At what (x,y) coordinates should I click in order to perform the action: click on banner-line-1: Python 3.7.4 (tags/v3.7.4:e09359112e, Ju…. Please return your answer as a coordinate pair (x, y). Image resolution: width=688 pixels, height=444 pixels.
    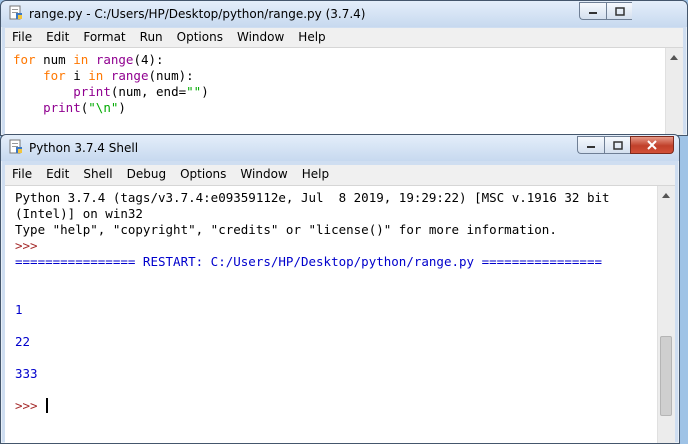
    Looking at the image, I should click on (312, 197).